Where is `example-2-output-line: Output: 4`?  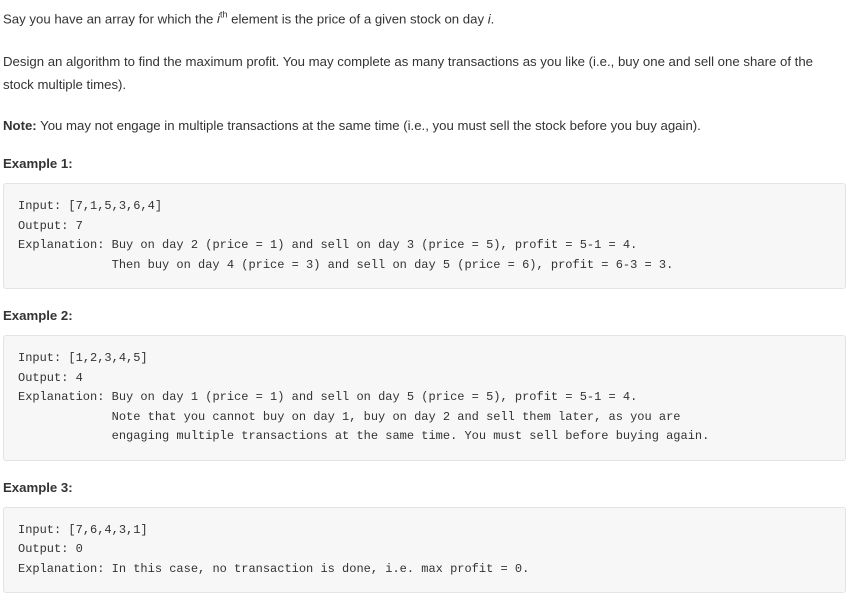
example-2-output-line: Output: 4 is located at coordinates (424, 379).